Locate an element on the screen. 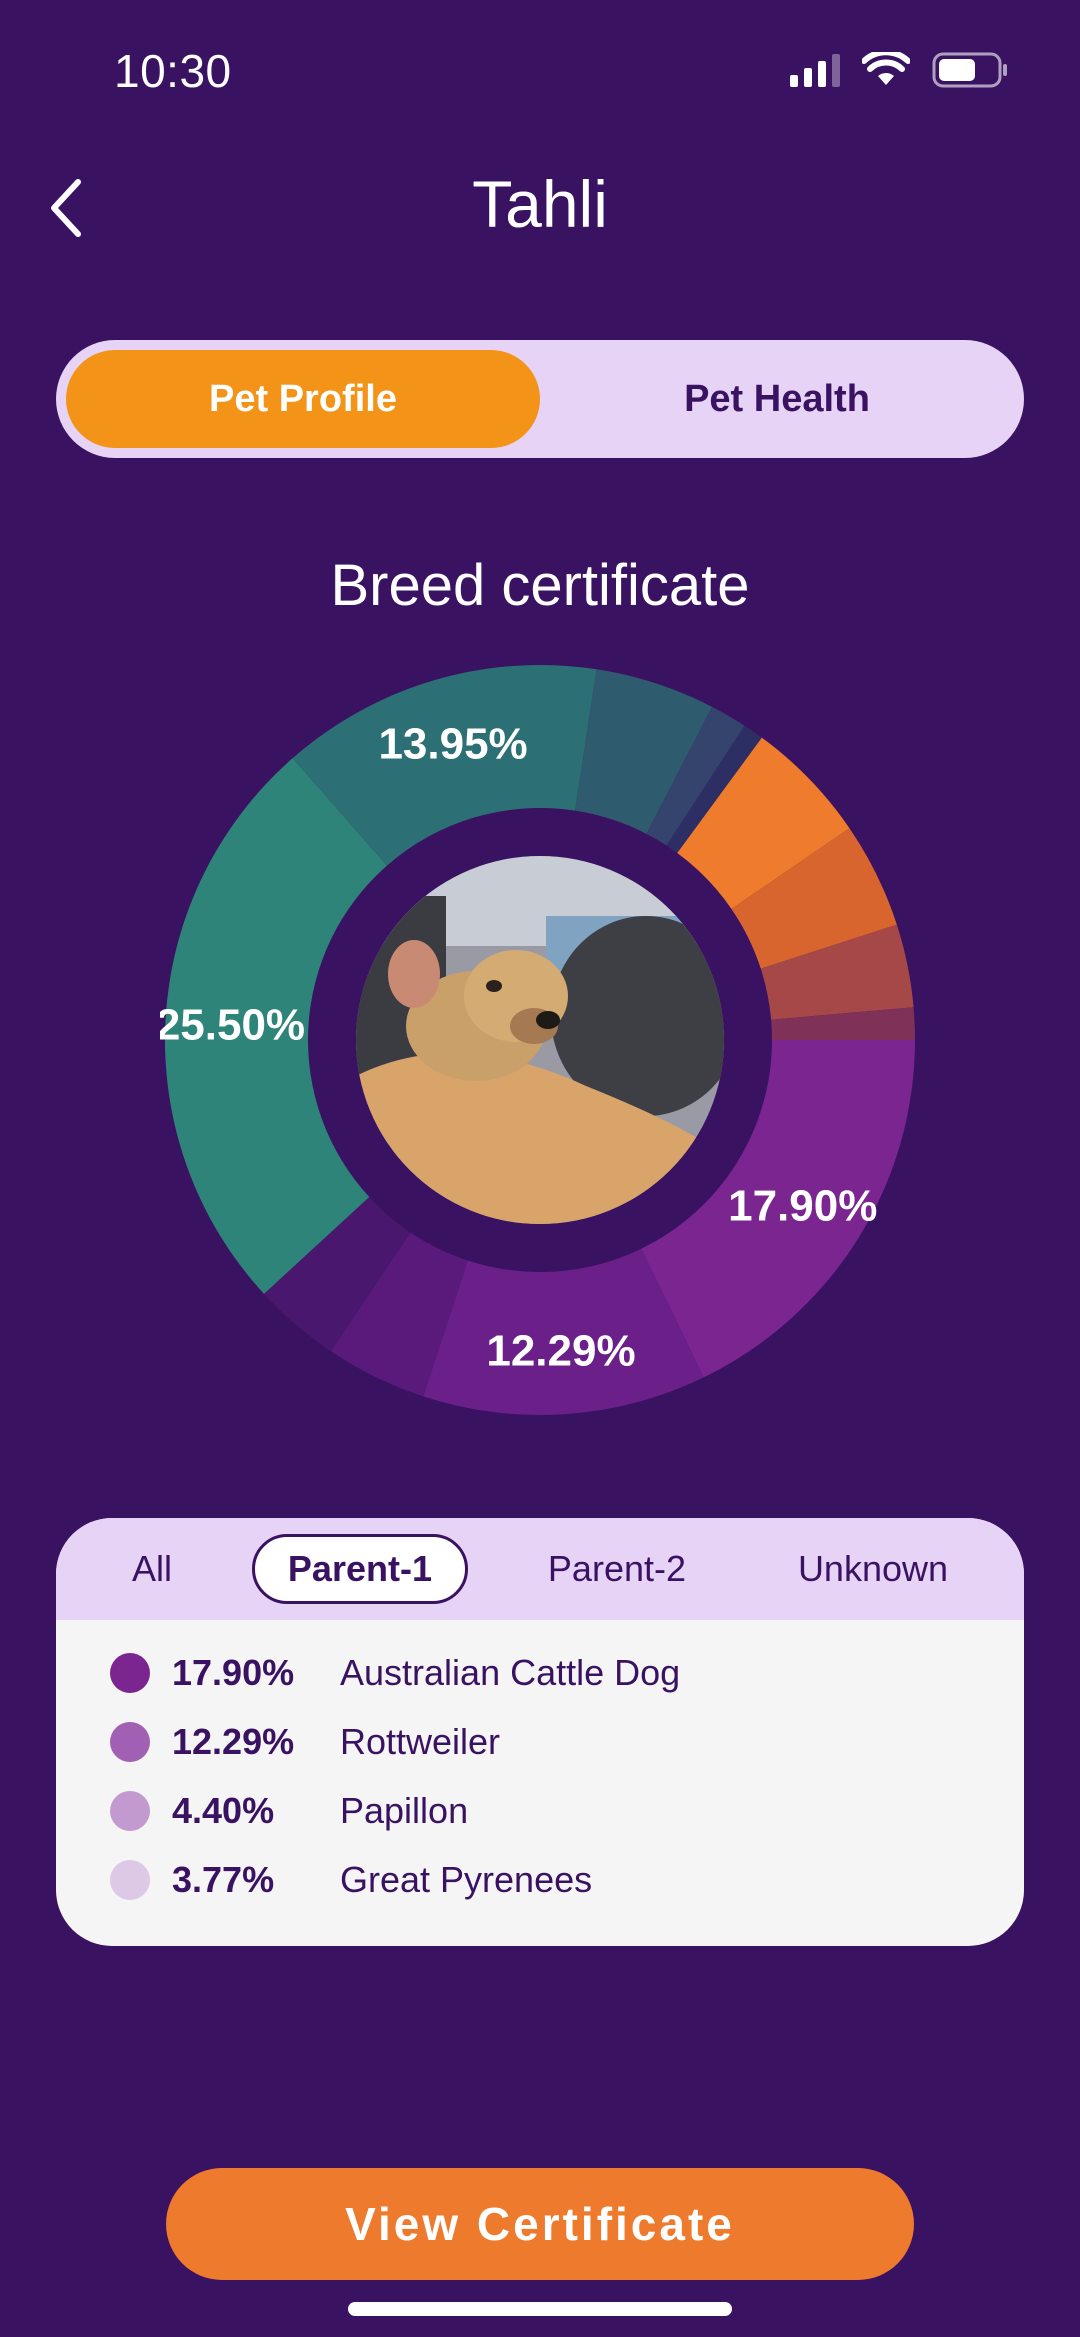  wifi-icon is located at coordinates (886, 68).